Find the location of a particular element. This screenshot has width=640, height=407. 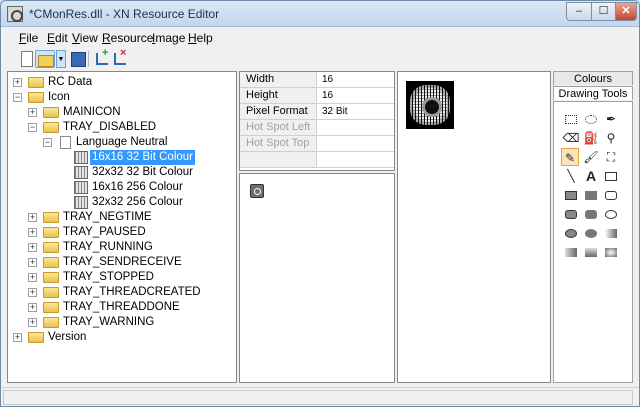

tree-item-tray-threaddone: + TRAY_THREADDONE is located at coordinates (122, 307).